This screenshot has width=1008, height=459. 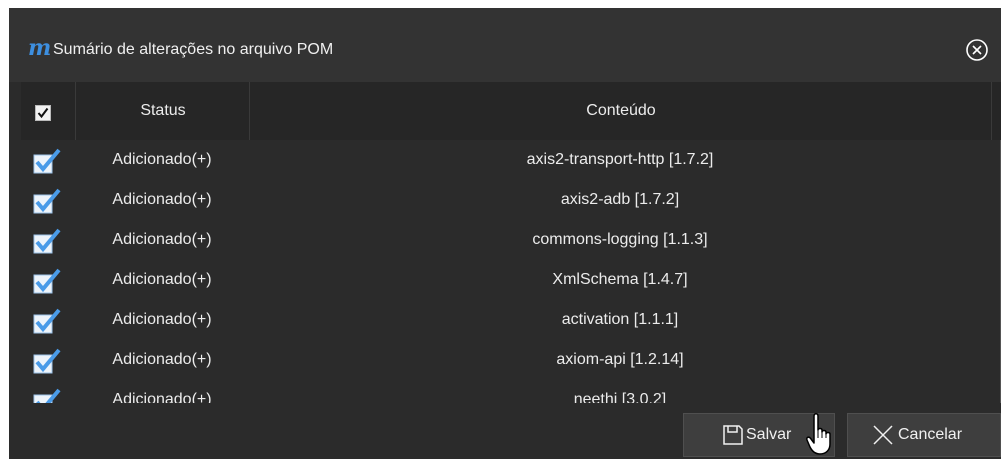 What do you see at coordinates (620, 279) in the screenshot?
I see `row-content: XmlSchema [1.4.7]` at bounding box center [620, 279].